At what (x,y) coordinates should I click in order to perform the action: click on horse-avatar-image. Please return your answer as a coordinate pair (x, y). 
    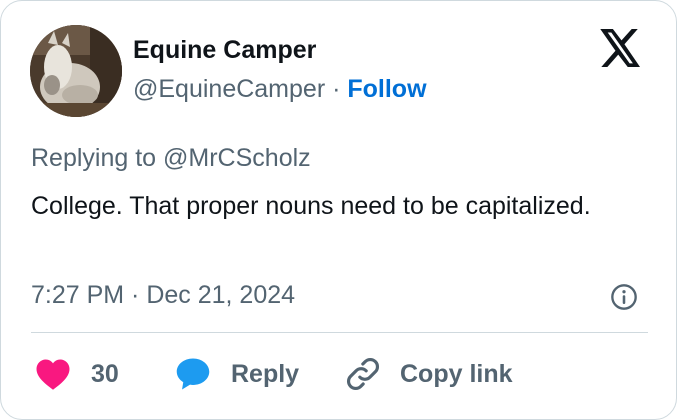
    Looking at the image, I should click on (76, 71).